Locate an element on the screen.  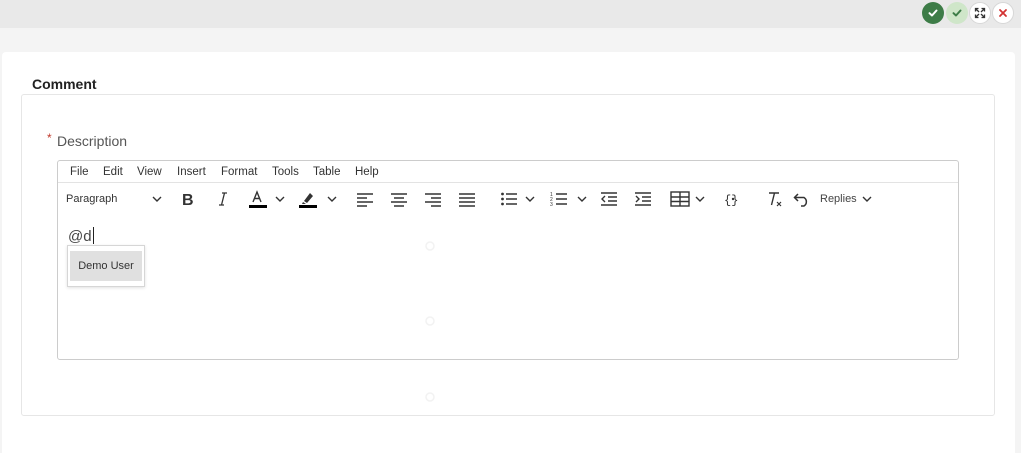
menu-help: Help is located at coordinates (367, 172).